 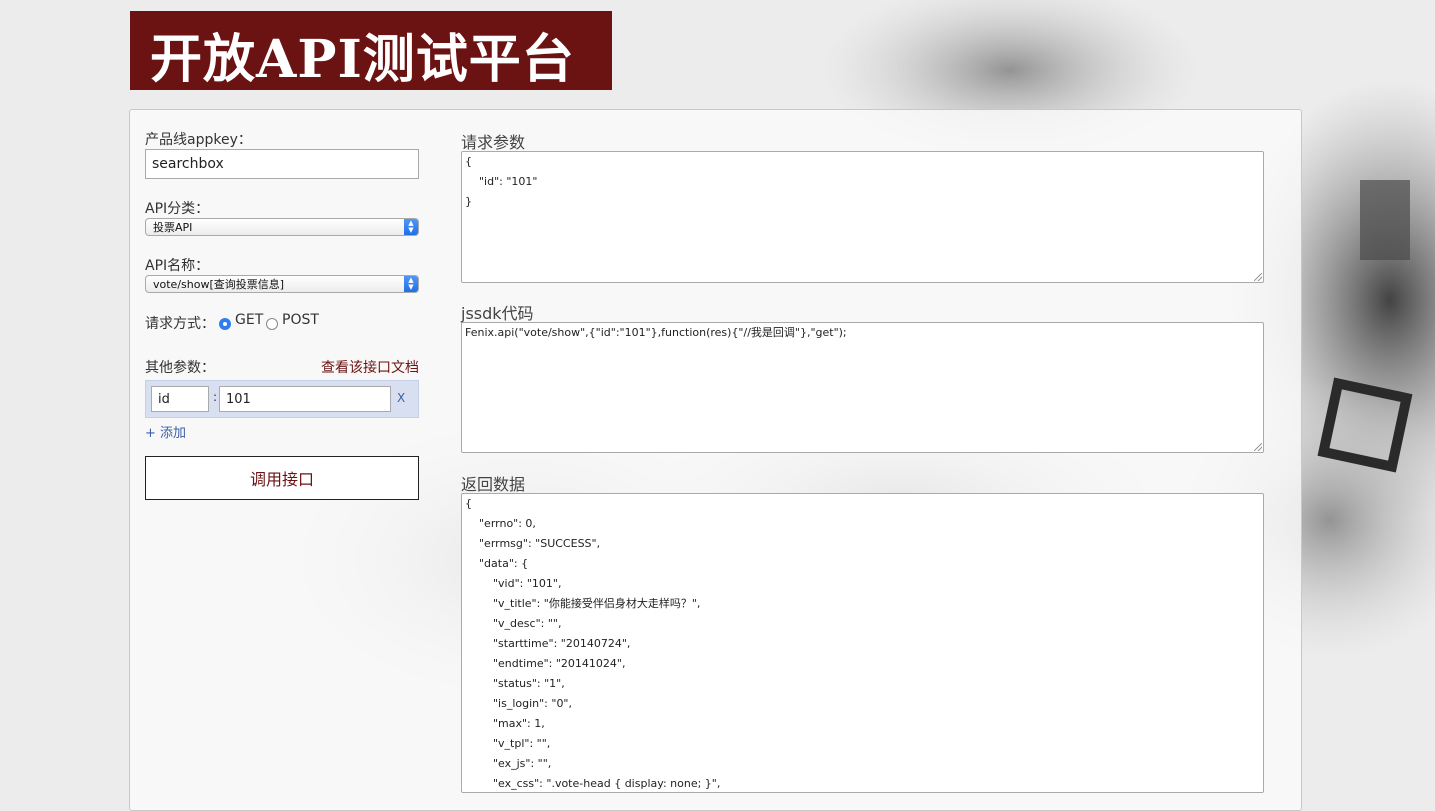 What do you see at coordinates (282, 478) in the screenshot?
I see `call-api-button: 调用接口` at bounding box center [282, 478].